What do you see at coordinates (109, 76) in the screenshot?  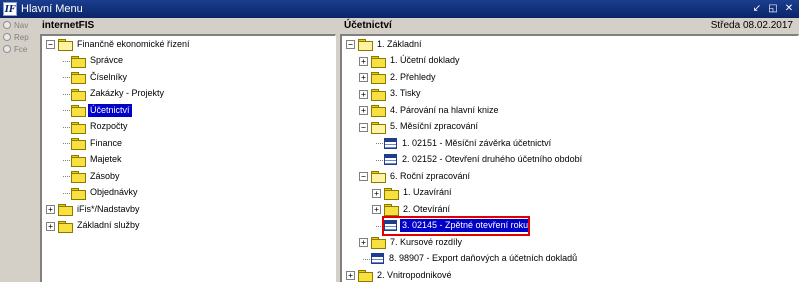 I see `tree-item-label: Číselníky` at bounding box center [109, 76].